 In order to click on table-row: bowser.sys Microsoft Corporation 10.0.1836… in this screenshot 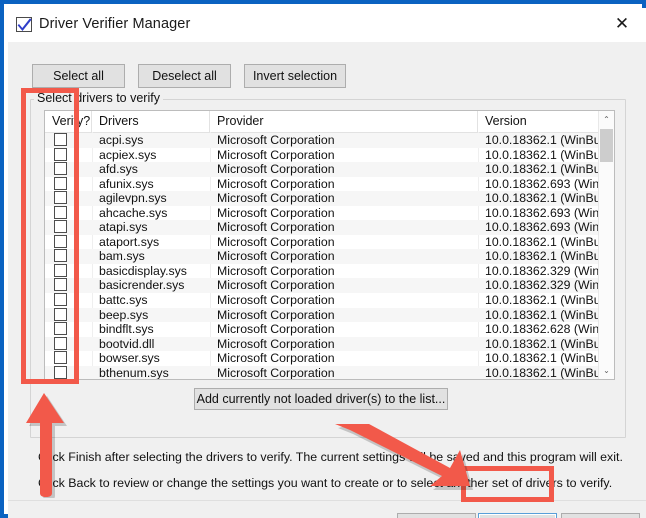, I will do `click(329, 358)`.